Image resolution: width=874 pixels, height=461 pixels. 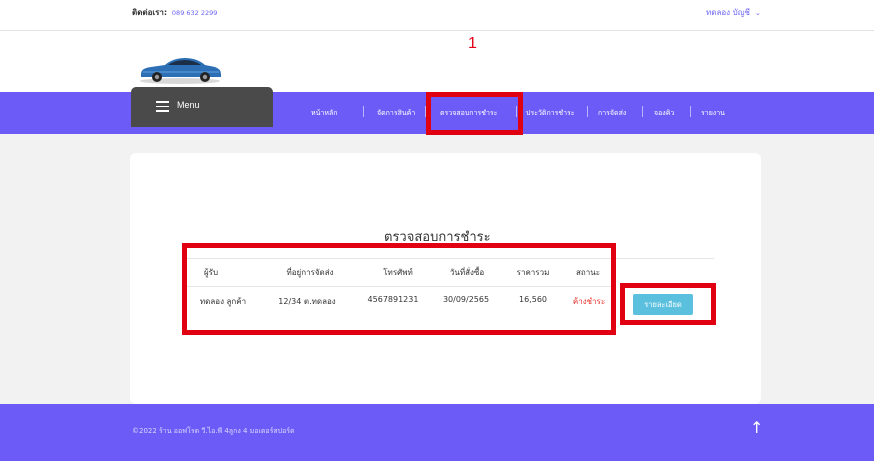 I want to click on annotation-number: 1, so click(x=472, y=43).